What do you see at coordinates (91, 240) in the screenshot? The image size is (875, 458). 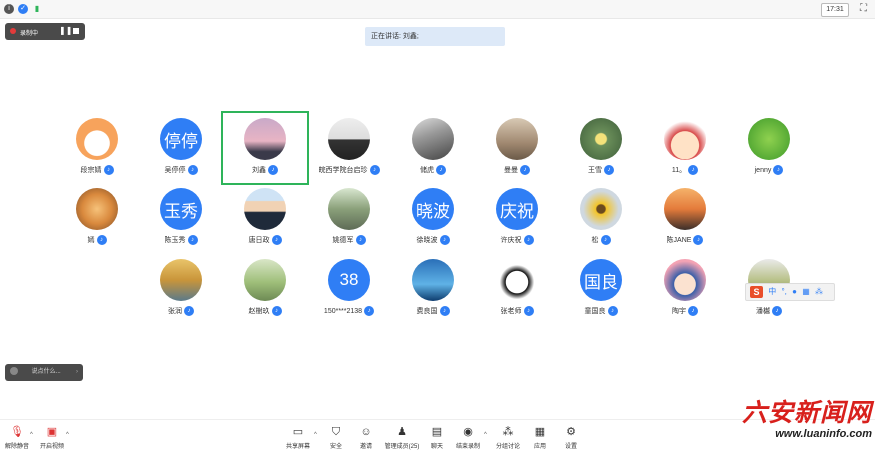 I see `participant-name: 嫣` at bounding box center [91, 240].